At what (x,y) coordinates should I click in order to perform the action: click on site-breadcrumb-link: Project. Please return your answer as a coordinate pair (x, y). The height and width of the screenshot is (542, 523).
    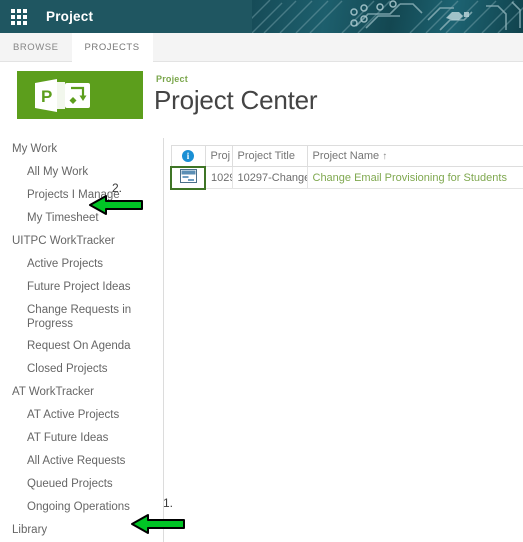
    Looking at the image, I should click on (172, 79).